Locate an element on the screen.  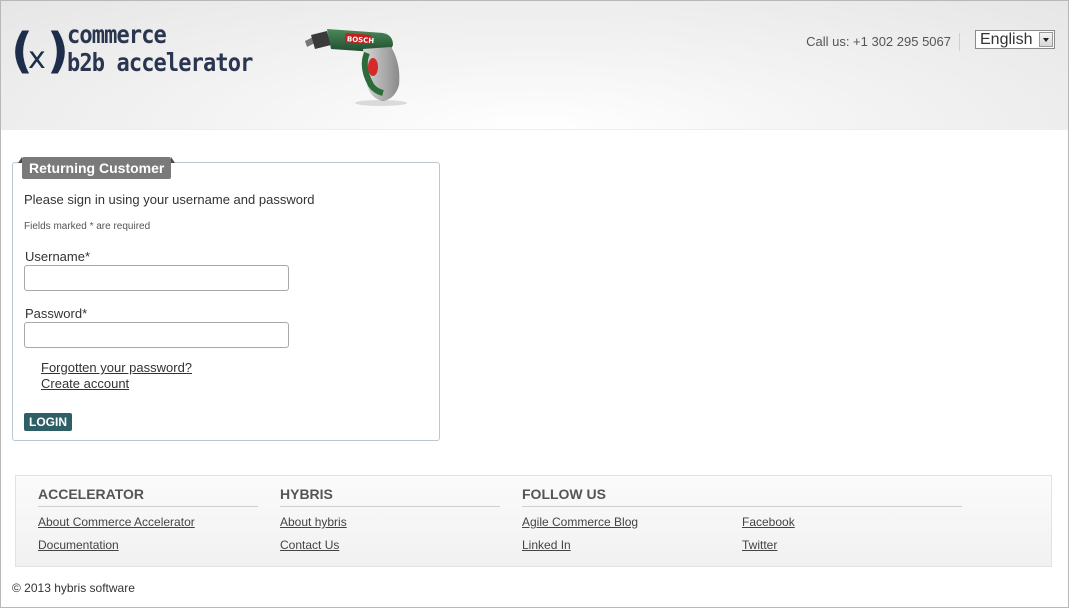
language-selected: English is located at coordinates (1006, 39).